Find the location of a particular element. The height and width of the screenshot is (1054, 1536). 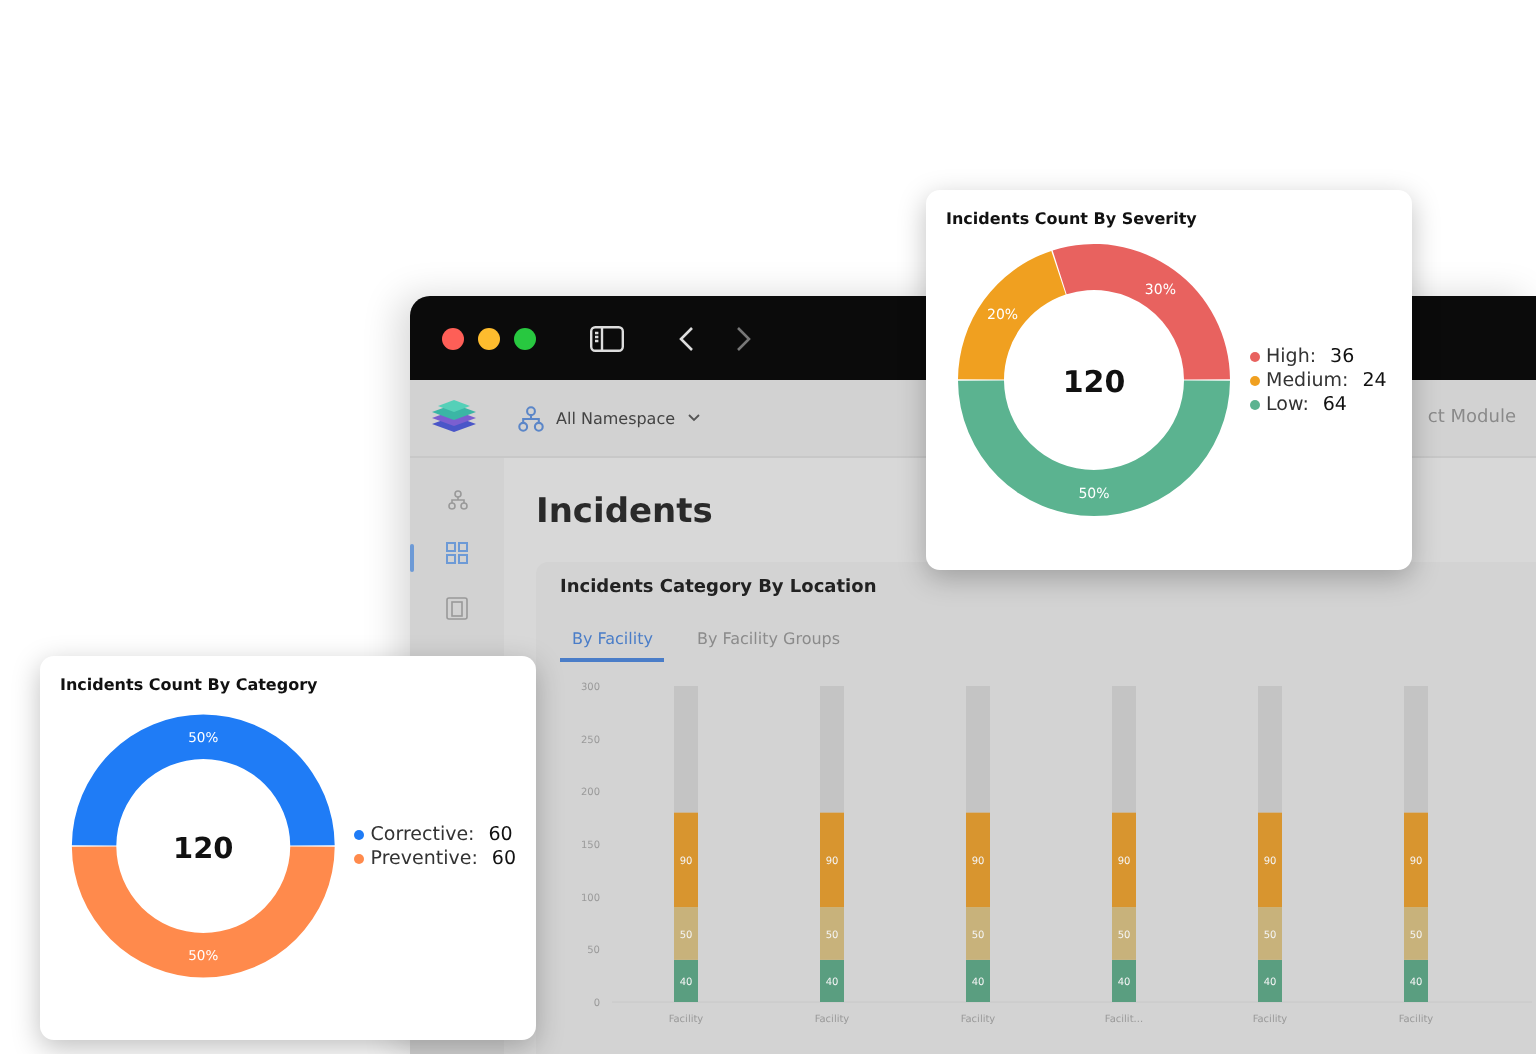

card-title: Incidents Category By Location is located at coordinates (719, 588).